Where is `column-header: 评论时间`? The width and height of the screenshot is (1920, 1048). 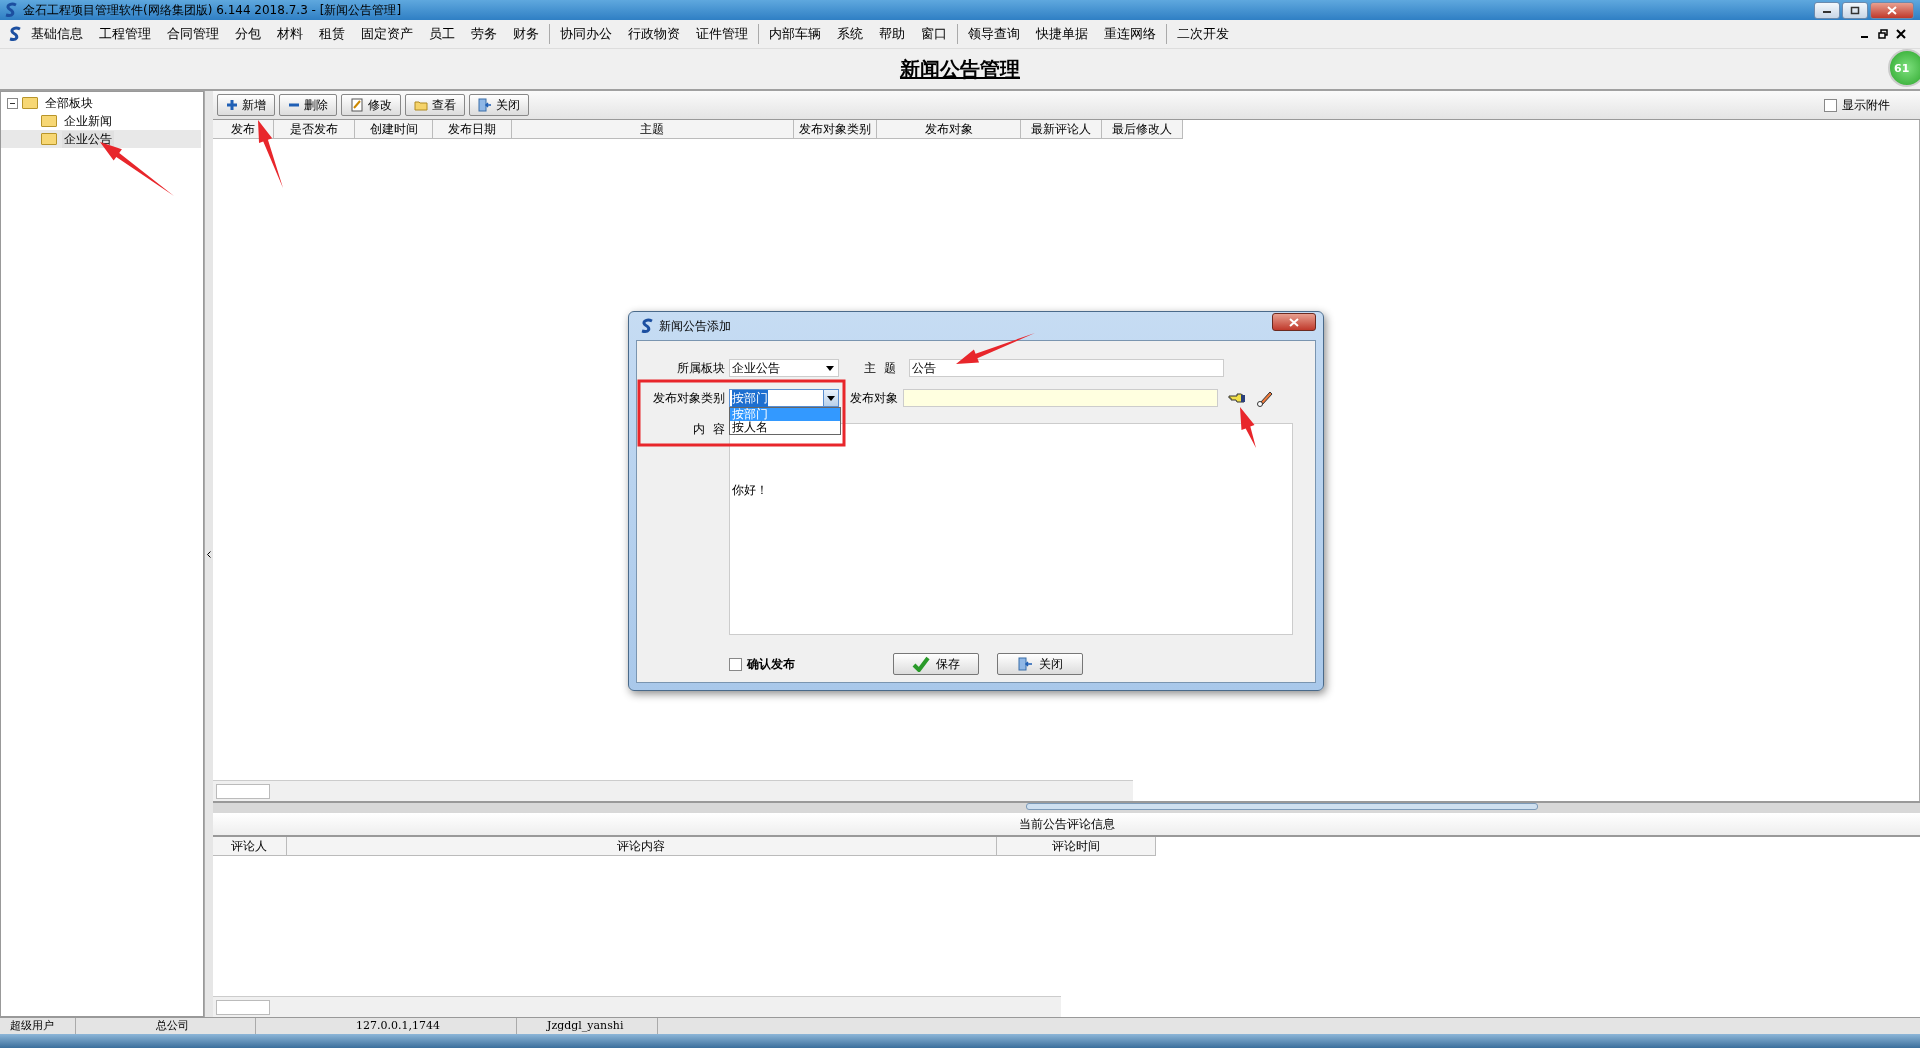 column-header: 评论时间 is located at coordinates (1077, 846).